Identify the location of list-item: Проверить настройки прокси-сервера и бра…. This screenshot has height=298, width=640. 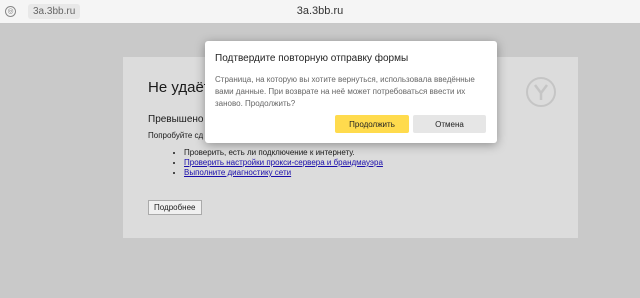
(368, 163).